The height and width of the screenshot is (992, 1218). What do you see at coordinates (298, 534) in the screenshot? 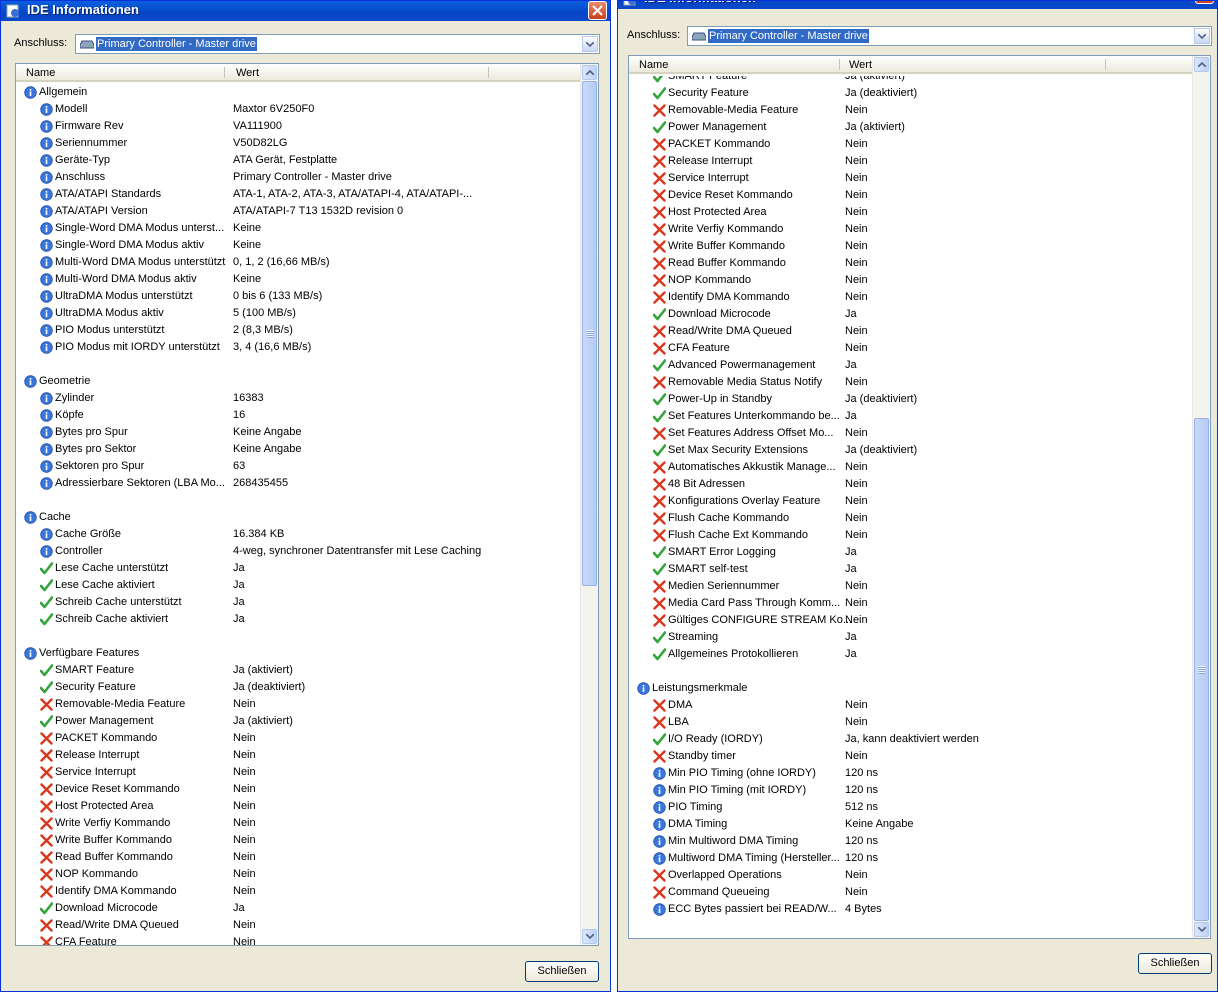
I see `list-row: Cache Größe 16.384 KB` at bounding box center [298, 534].